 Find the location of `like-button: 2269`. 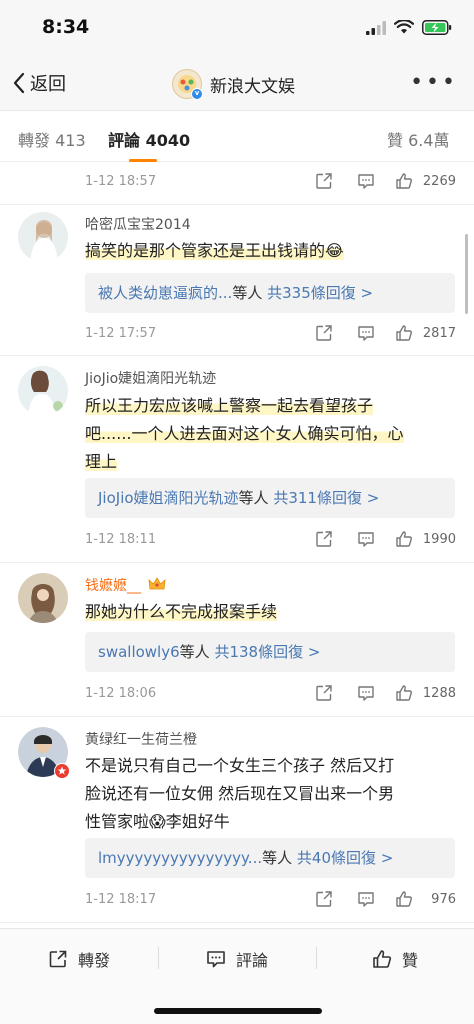

like-button: 2269 is located at coordinates (425, 181).